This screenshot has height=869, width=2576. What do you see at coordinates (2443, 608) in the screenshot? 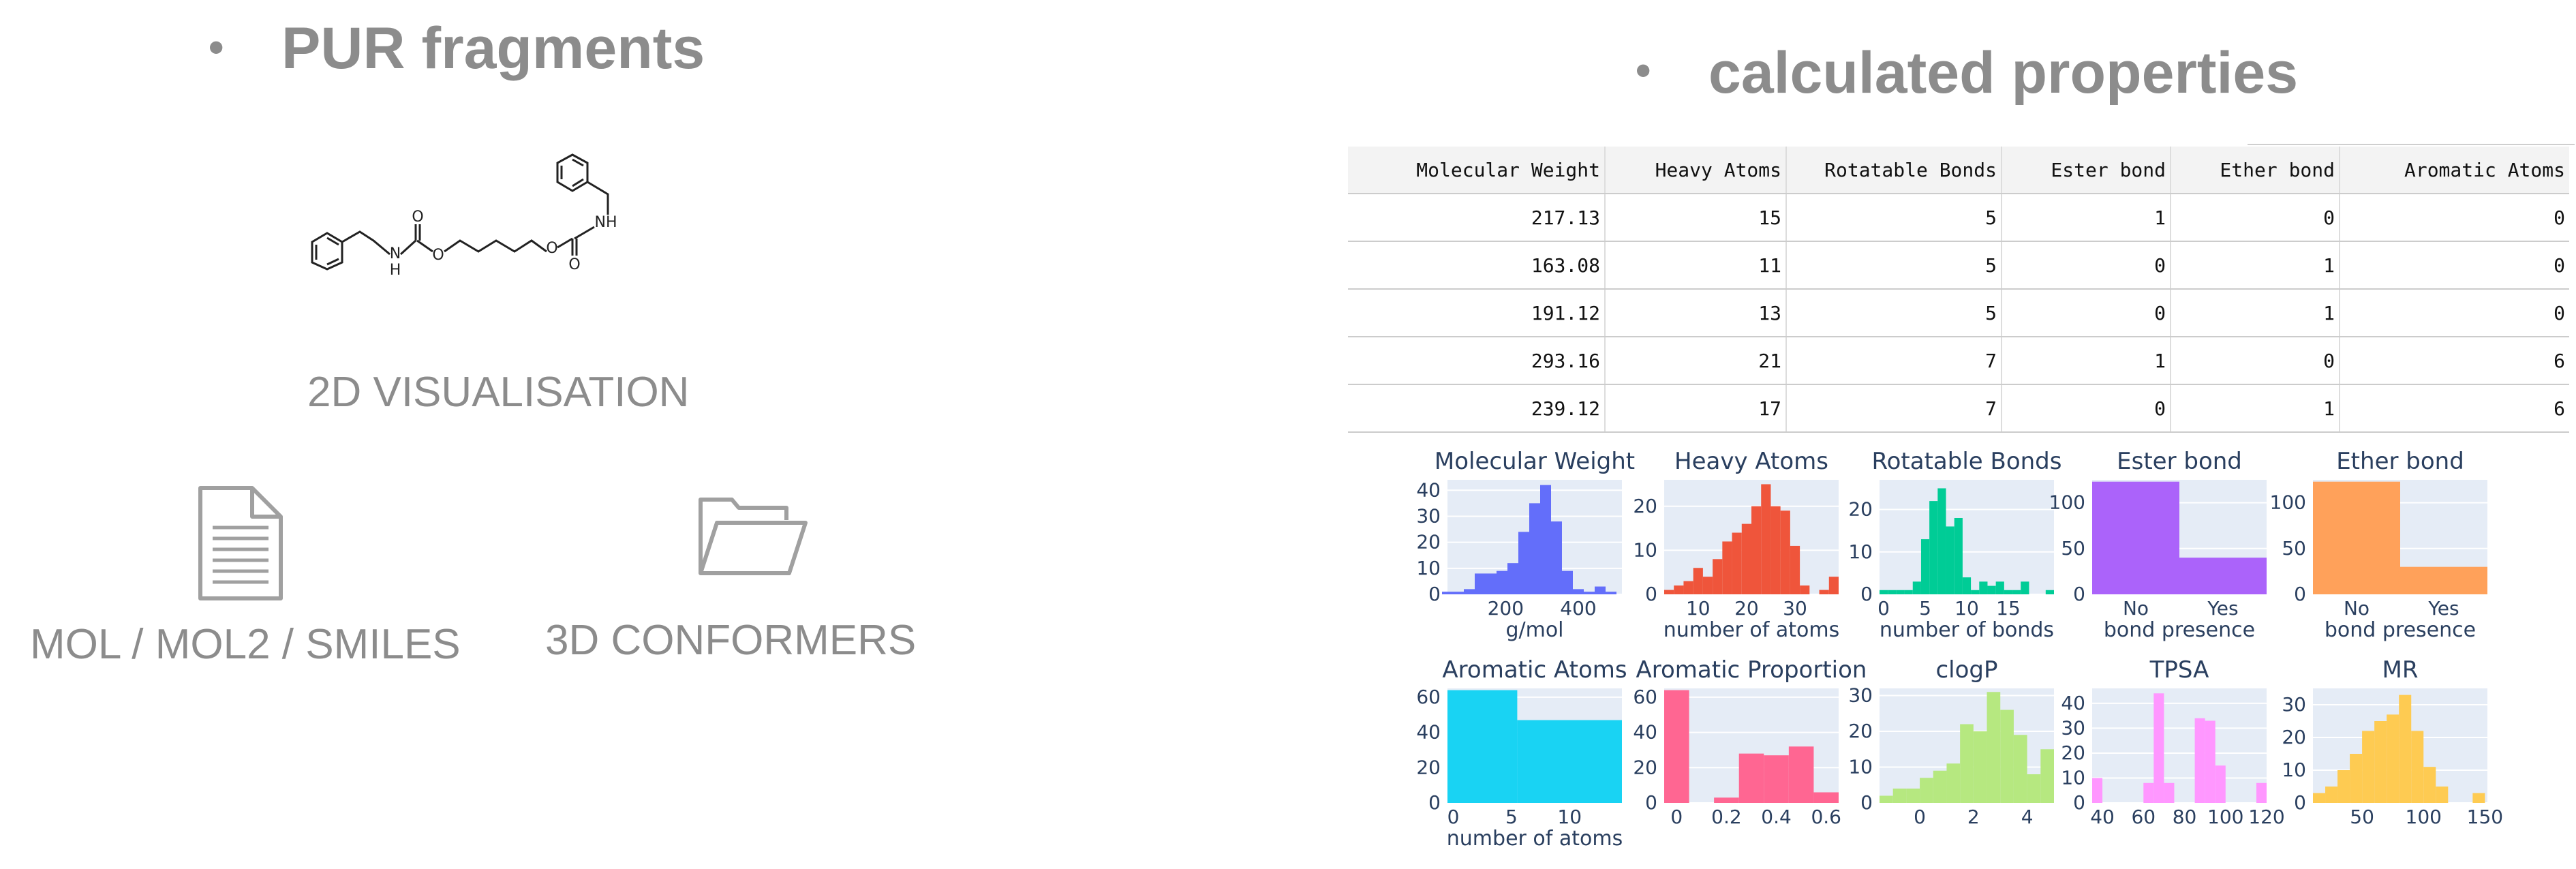
I see `x-tick-label: Yes` at bounding box center [2443, 608].